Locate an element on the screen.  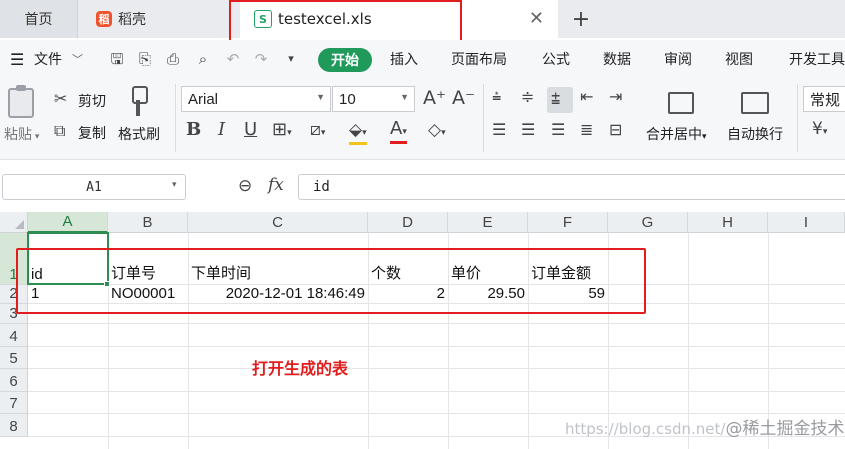
chevron-down-icon: ﹀ is located at coordinates (77, 59).